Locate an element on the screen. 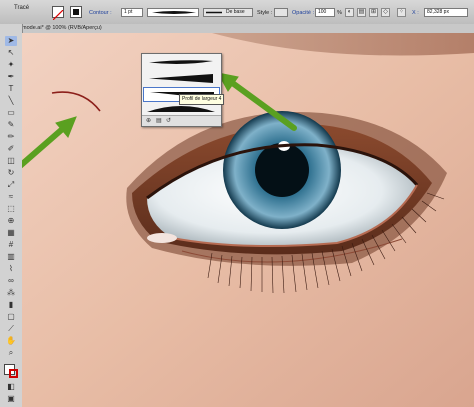  eraser-tool-icon: ◫ is located at coordinates (11, 161).